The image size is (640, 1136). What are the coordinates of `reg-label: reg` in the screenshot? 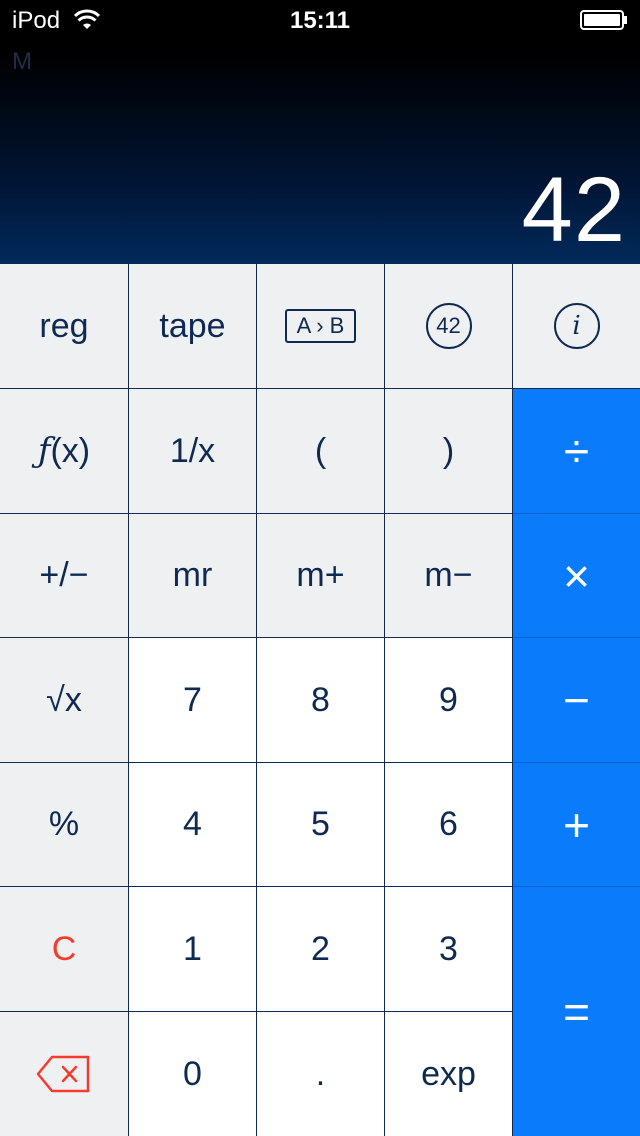 It's located at (64, 325).